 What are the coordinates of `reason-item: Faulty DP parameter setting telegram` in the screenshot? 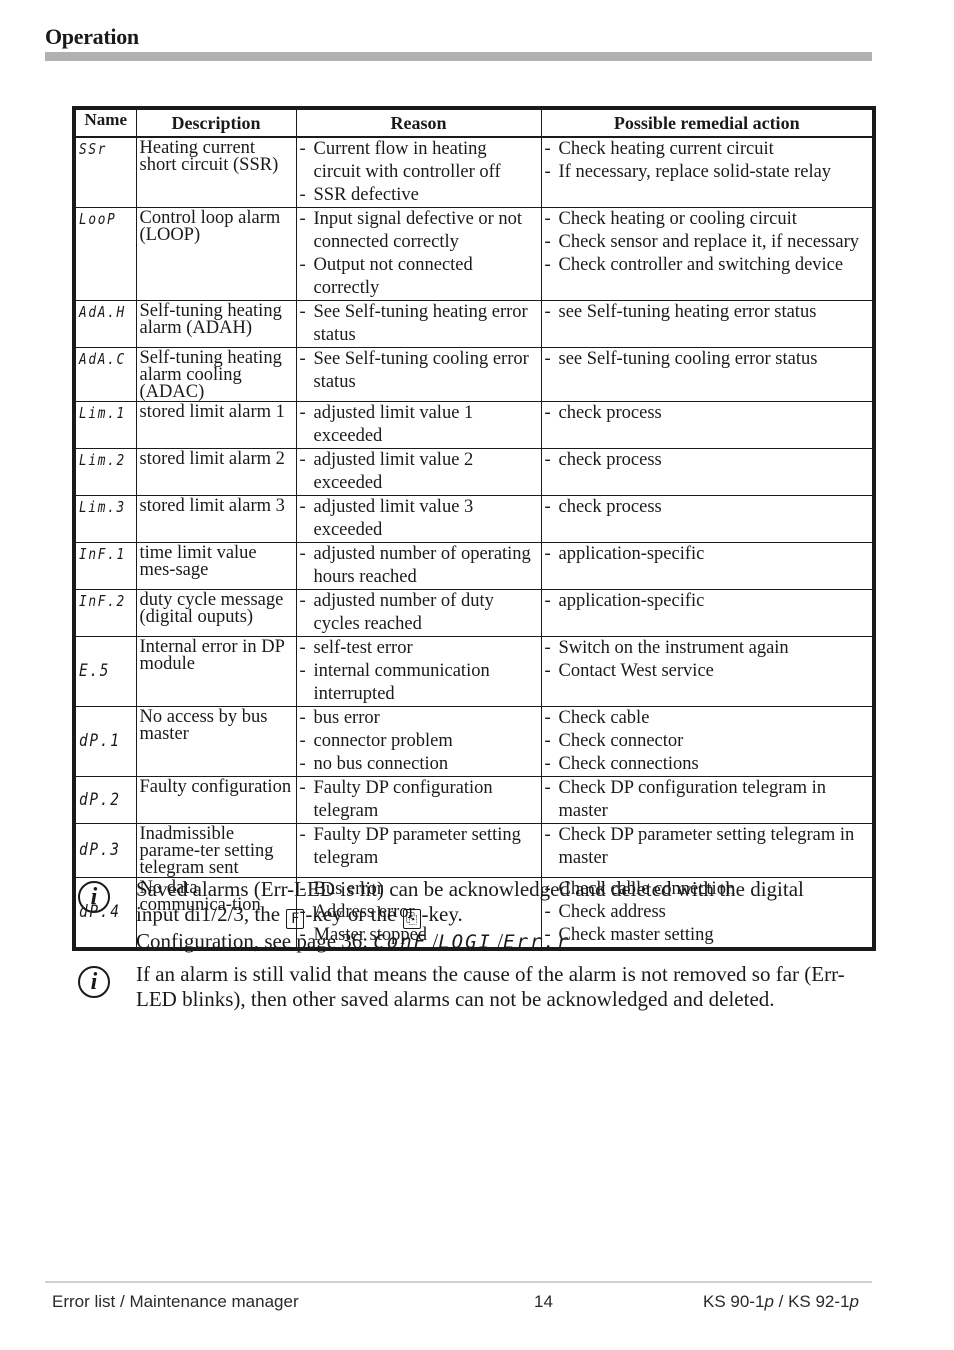 It's located at (419, 847).